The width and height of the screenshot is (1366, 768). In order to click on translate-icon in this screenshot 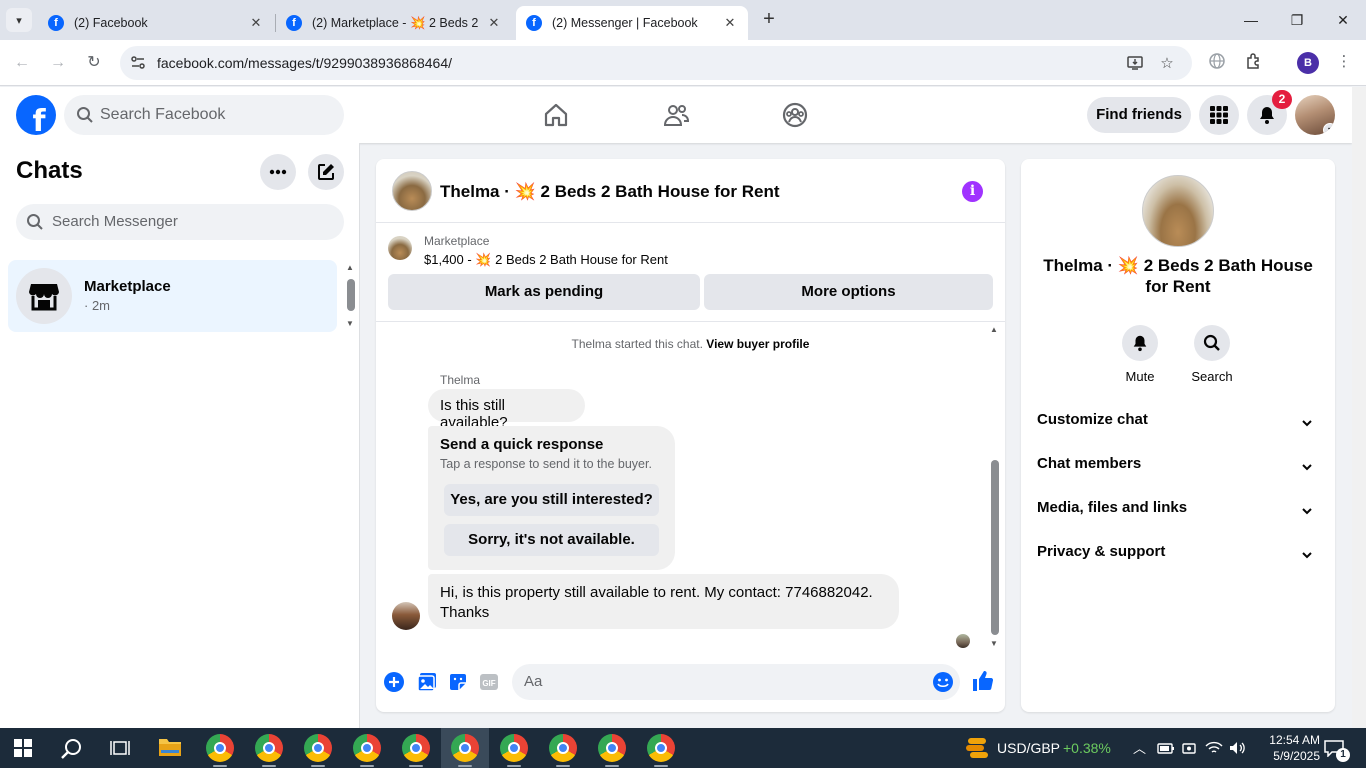, I will do `click(1217, 63)`.